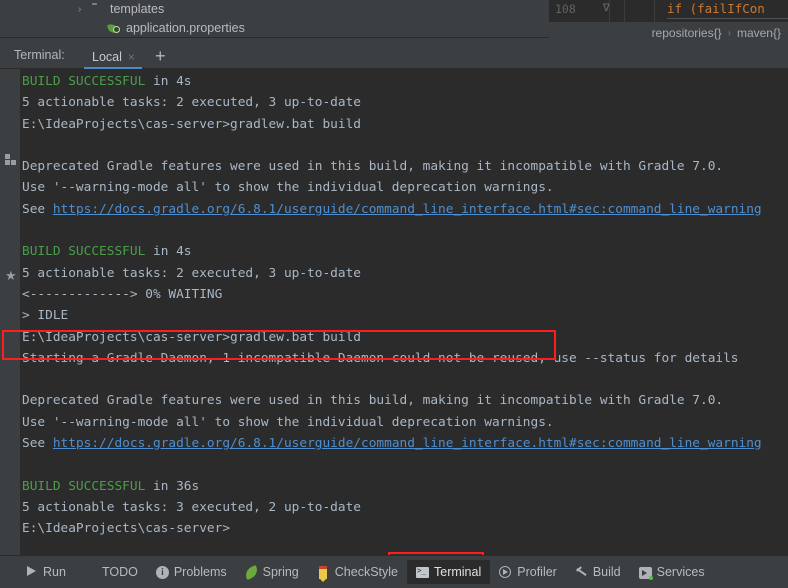 Image resolution: width=788 pixels, height=588 pixels. I want to click on tool-window-button-profiler: Profiler, so click(528, 572).